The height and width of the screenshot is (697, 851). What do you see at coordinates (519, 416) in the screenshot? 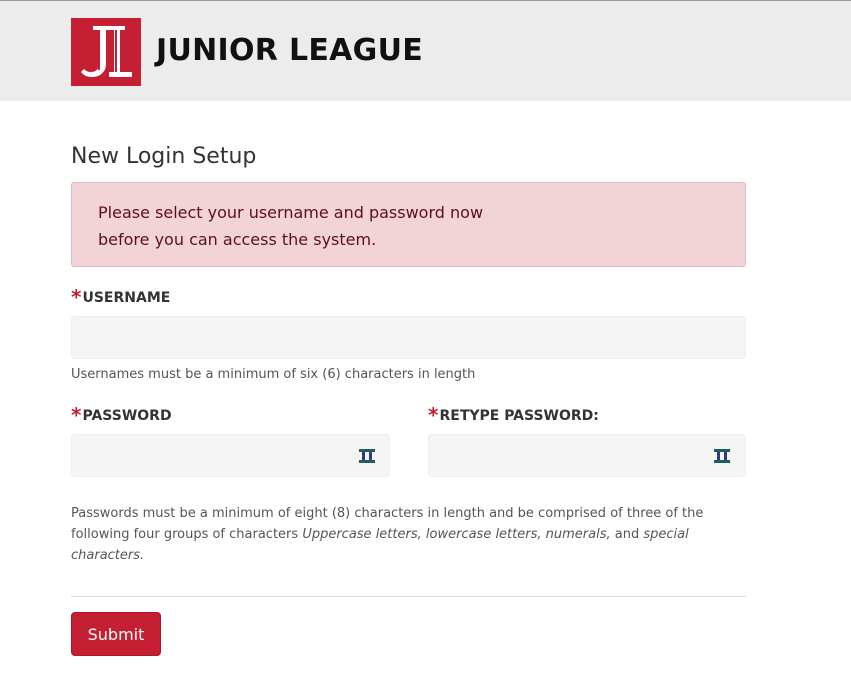
I see `retype-password-label-text: RETYPE PASSWORD:` at bounding box center [519, 416].